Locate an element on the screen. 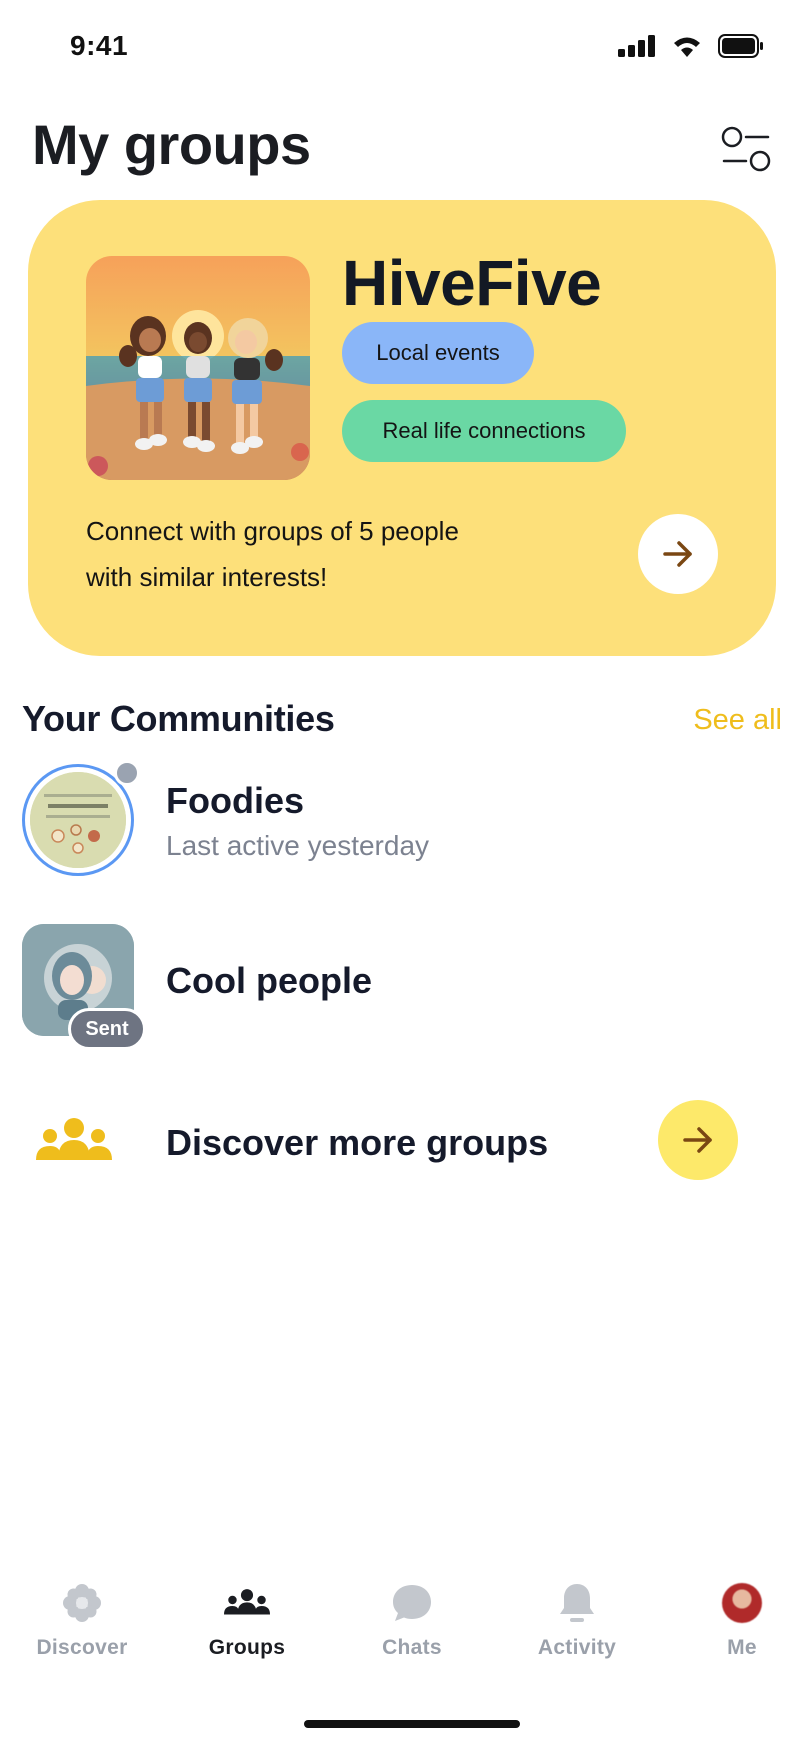 The image size is (804, 1748). tab-discover: Discover is located at coordinates (82, 1620).